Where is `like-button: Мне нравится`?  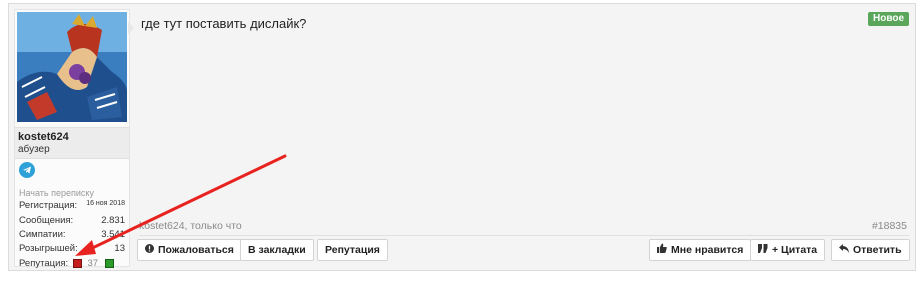 like-button: Мне нравится is located at coordinates (700, 250).